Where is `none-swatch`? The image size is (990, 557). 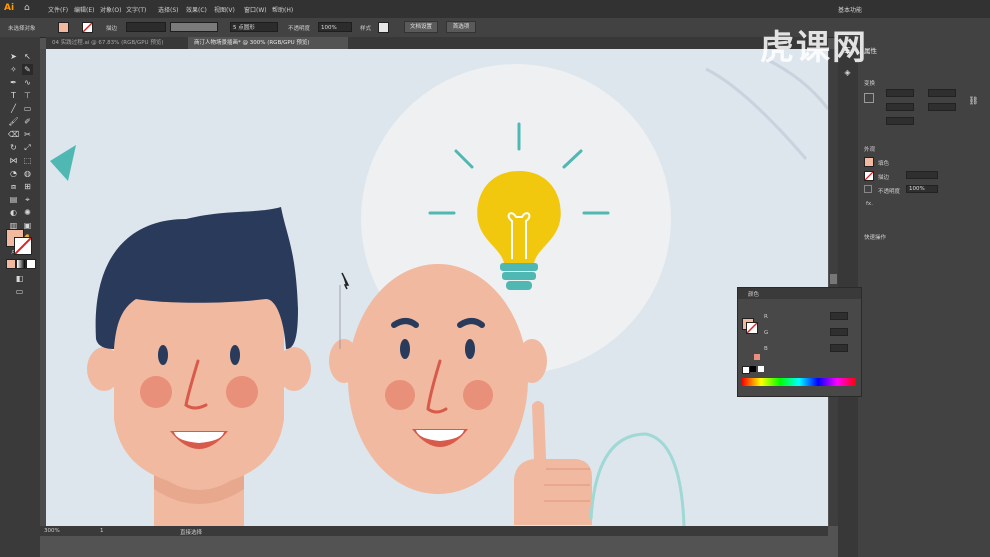 none-swatch is located at coordinates (746, 370).